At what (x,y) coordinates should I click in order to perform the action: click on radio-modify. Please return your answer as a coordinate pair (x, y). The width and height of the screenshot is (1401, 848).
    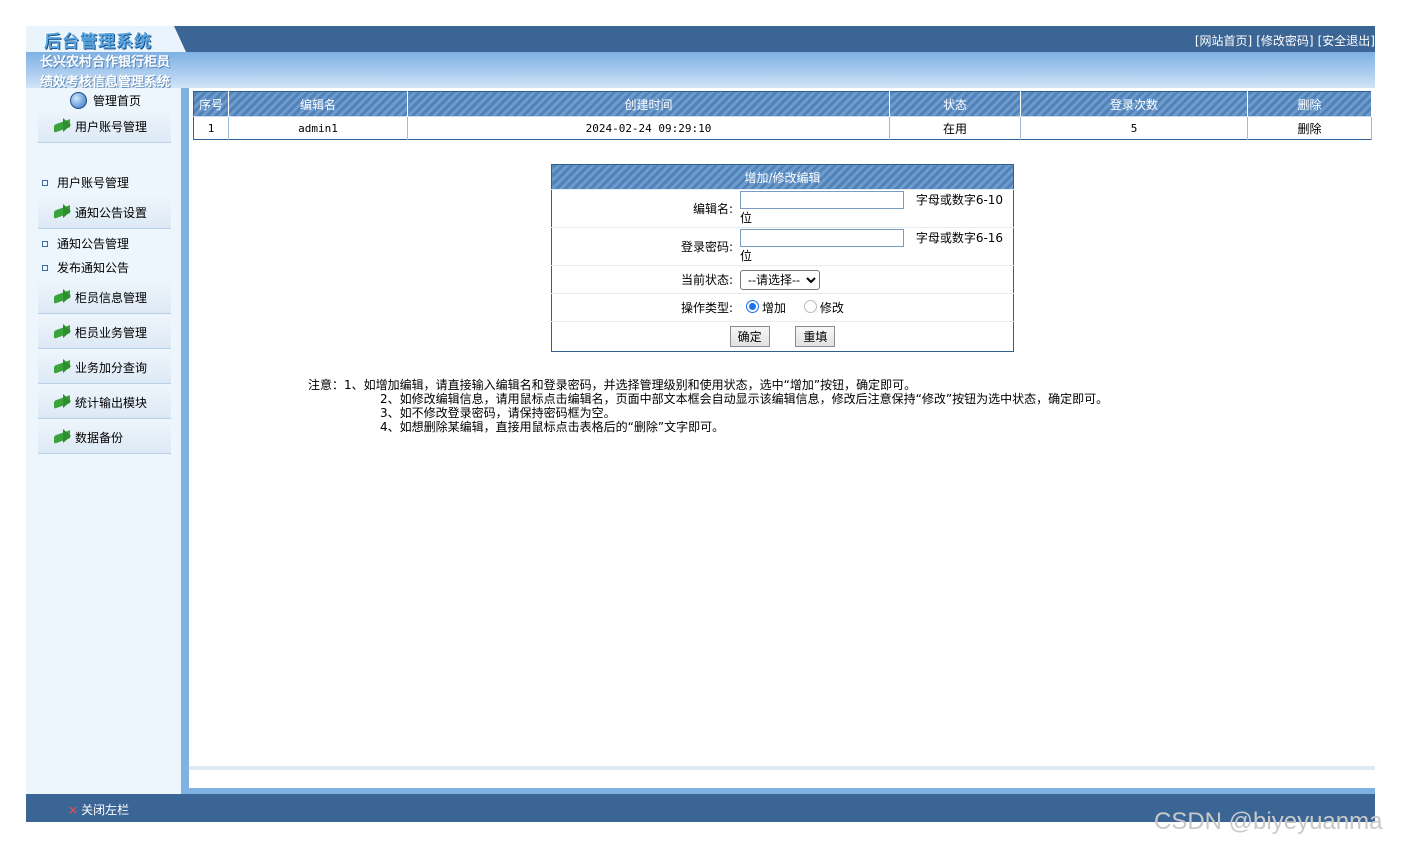
    Looking at the image, I should click on (810, 306).